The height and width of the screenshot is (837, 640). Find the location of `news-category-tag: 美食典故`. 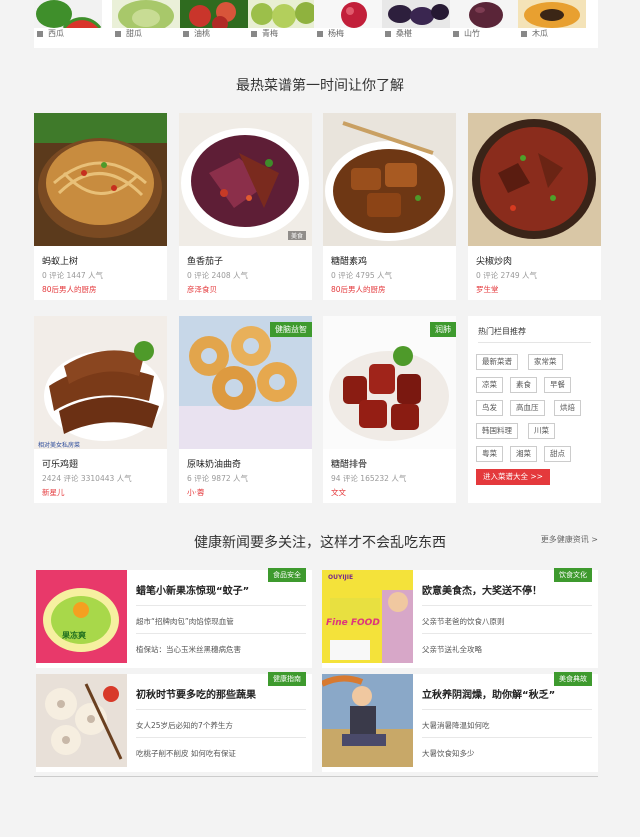

news-category-tag: 美食典故 is located at coordinates (573, 679).